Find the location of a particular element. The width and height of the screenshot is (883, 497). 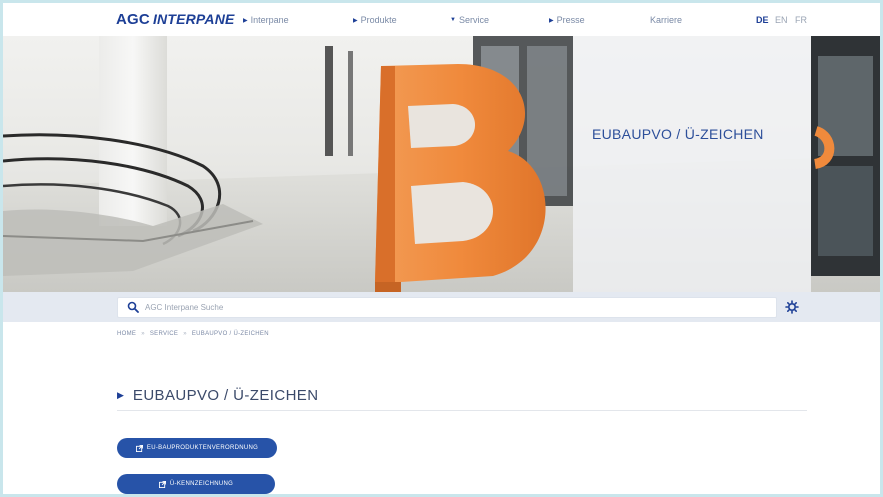

breadcrumb: HOME » SERVICE » EUBAUPVO / Ü-ZEICHEN is located at coordinates (193, 334).